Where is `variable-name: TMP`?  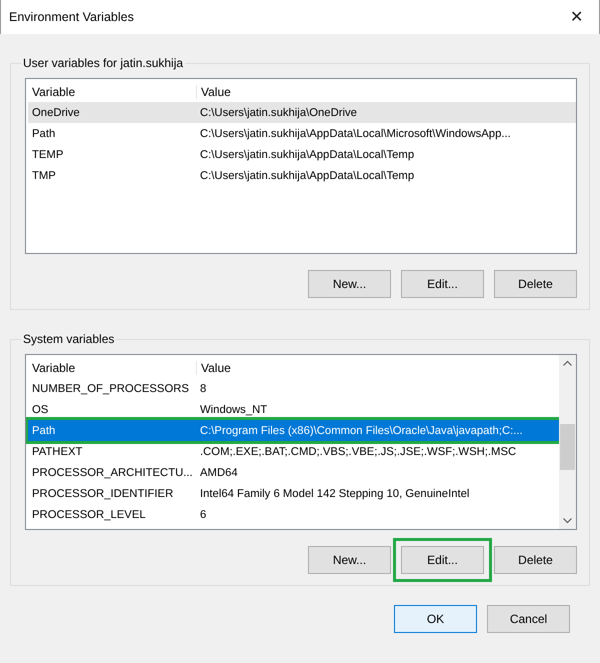
variable-name: TMP is located at coordinates (44, 176).